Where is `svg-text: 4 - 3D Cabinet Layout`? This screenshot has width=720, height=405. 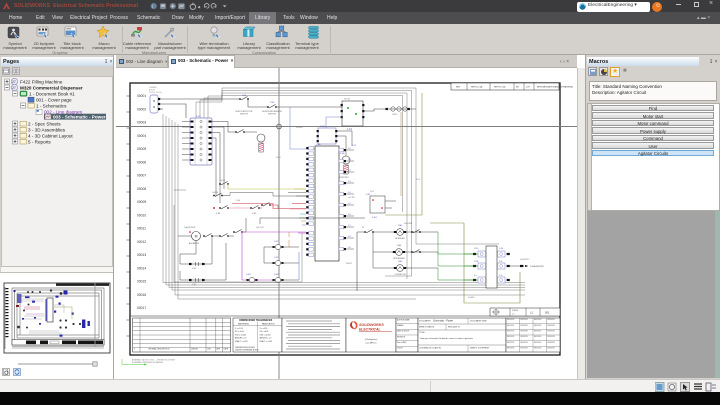 svg-text: 4 - 3D Cabinet Layout is located at coordinates (50, 135).